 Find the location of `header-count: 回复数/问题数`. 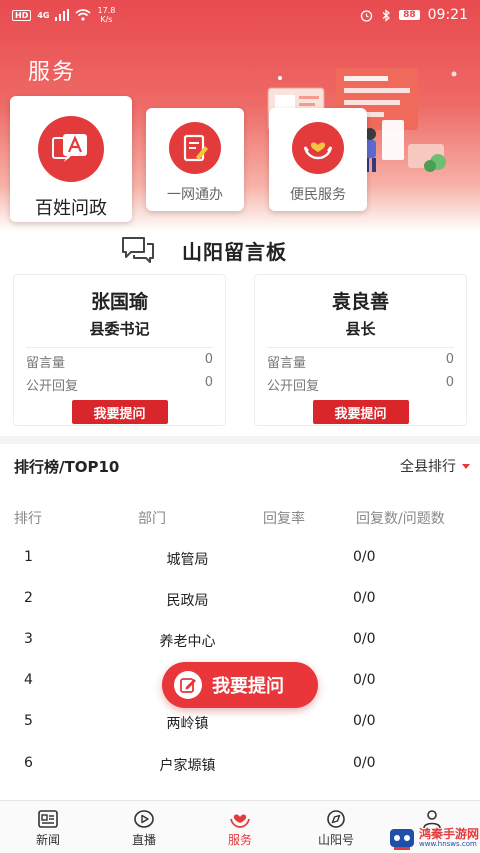

header-count: 回复数/问题数 is located at coordinates (400, 519).